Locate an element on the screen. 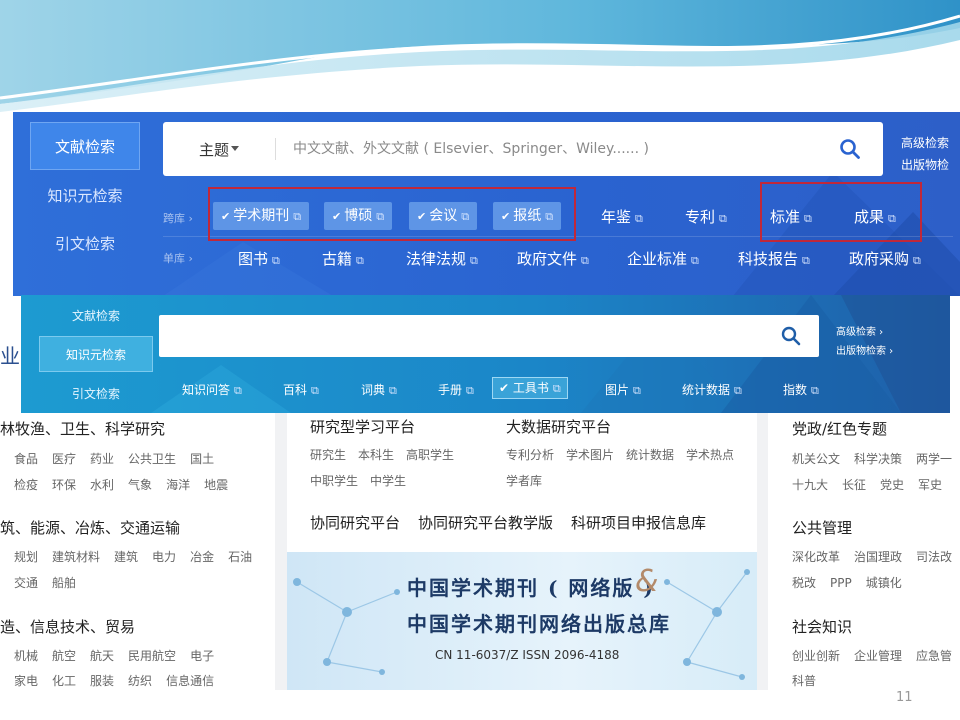 Image resolution: width=960 pixels, height=720 pixels. platform-title: 大数据研究平台 is located at coordinates (558, 426).